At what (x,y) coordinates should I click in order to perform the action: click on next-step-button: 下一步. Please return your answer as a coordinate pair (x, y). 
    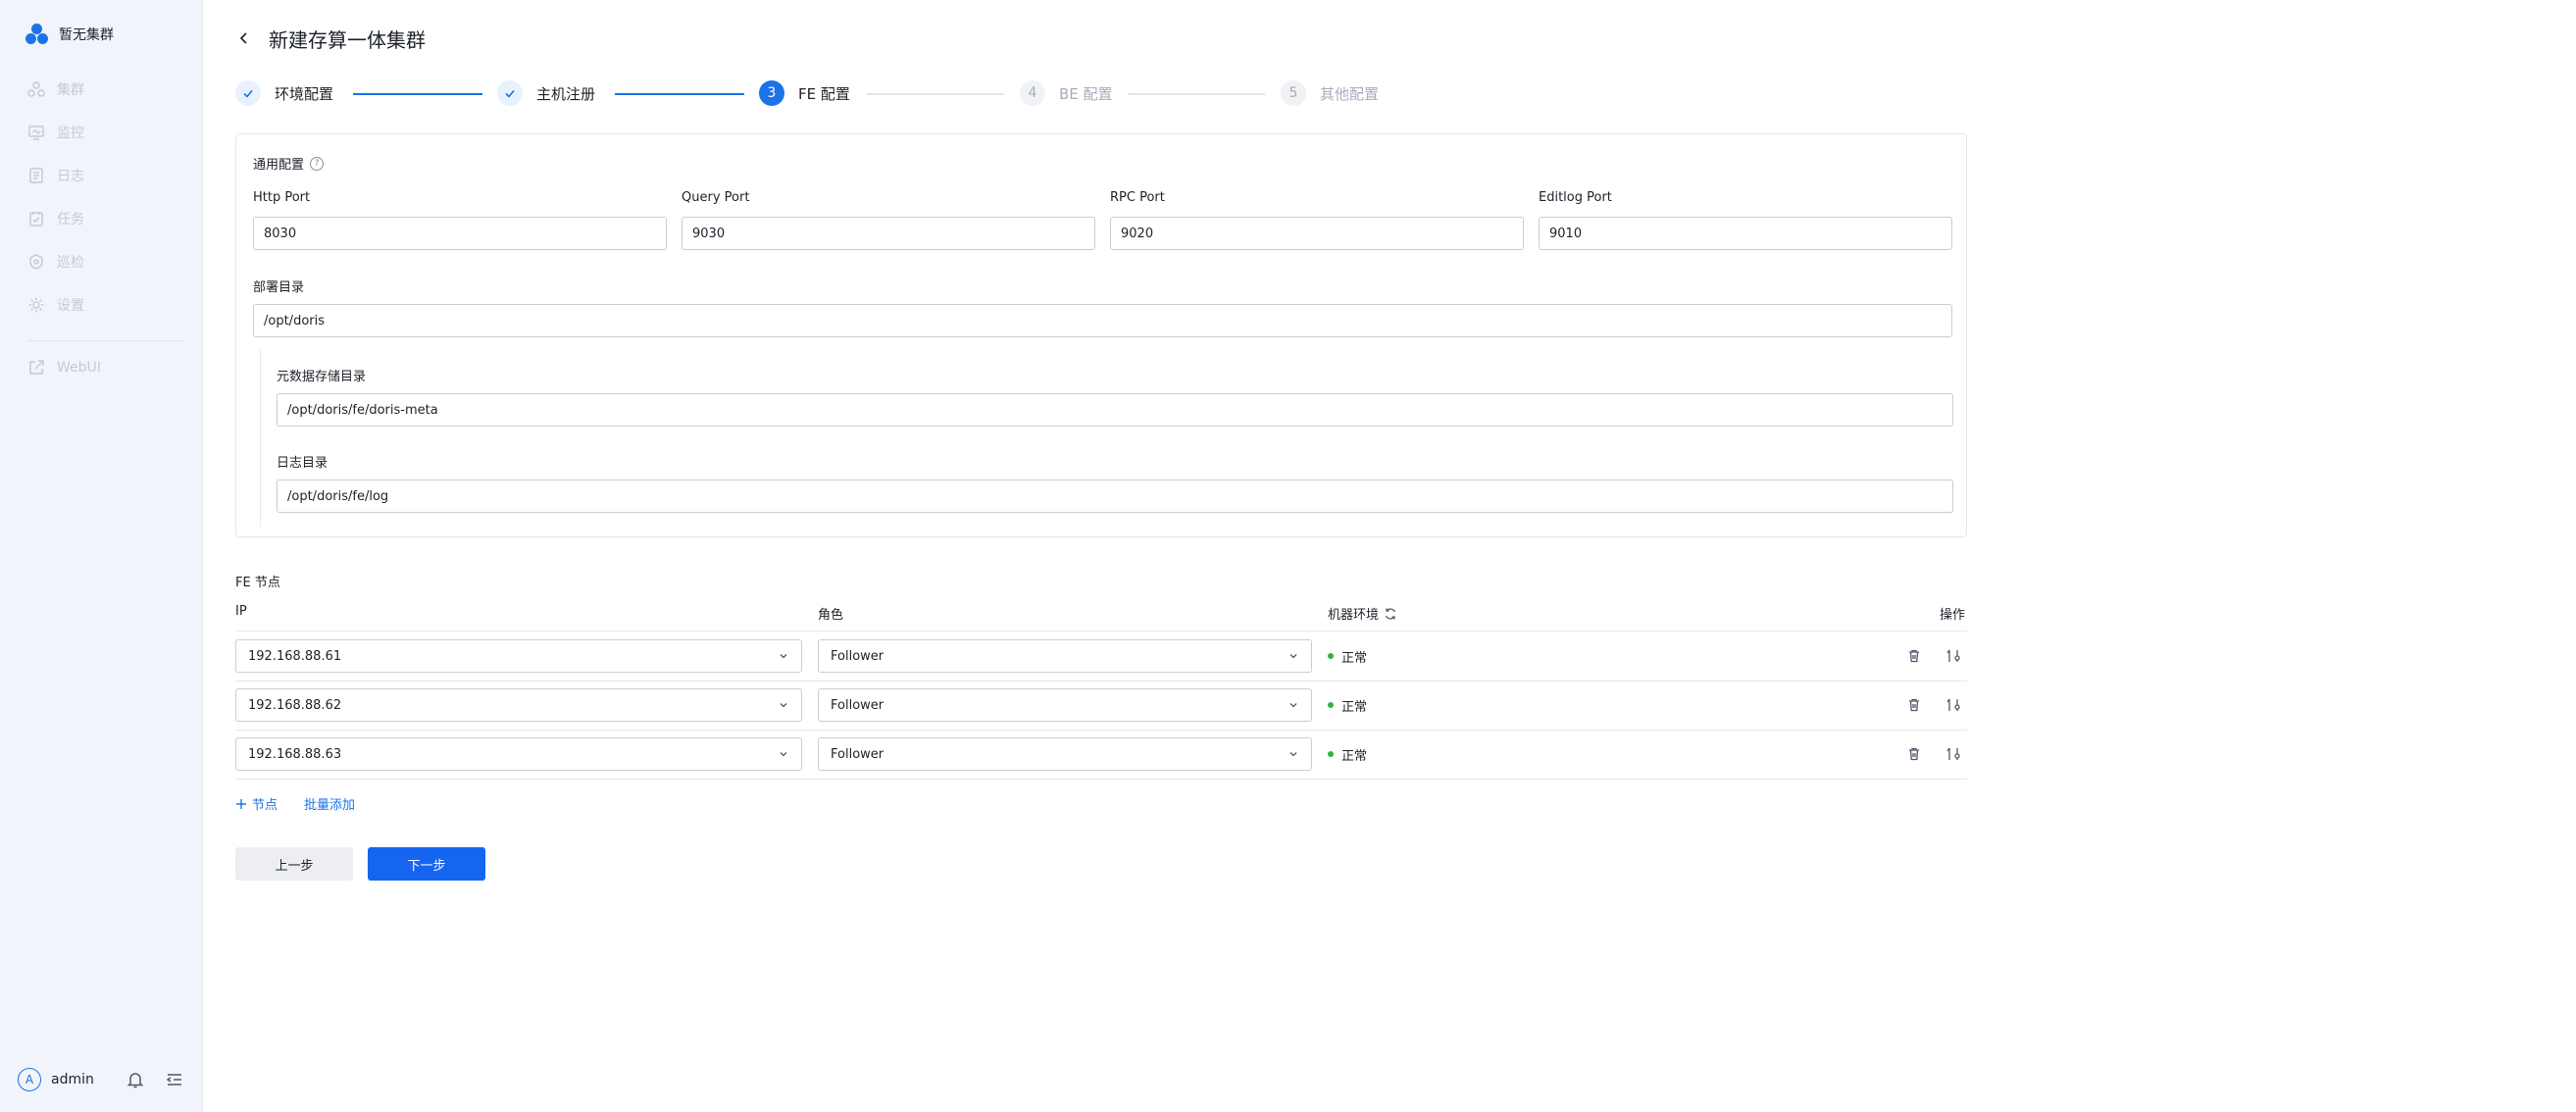
    Looking at the image, I should click on (426, 864).